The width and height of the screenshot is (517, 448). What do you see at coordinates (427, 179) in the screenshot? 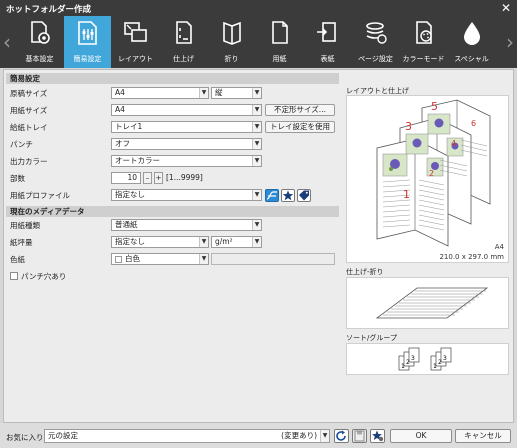
I see `layout-preview: 5 6 3 4 1 2 A4 210.0 x 297.0 mm` at bounding box center [427, 179].